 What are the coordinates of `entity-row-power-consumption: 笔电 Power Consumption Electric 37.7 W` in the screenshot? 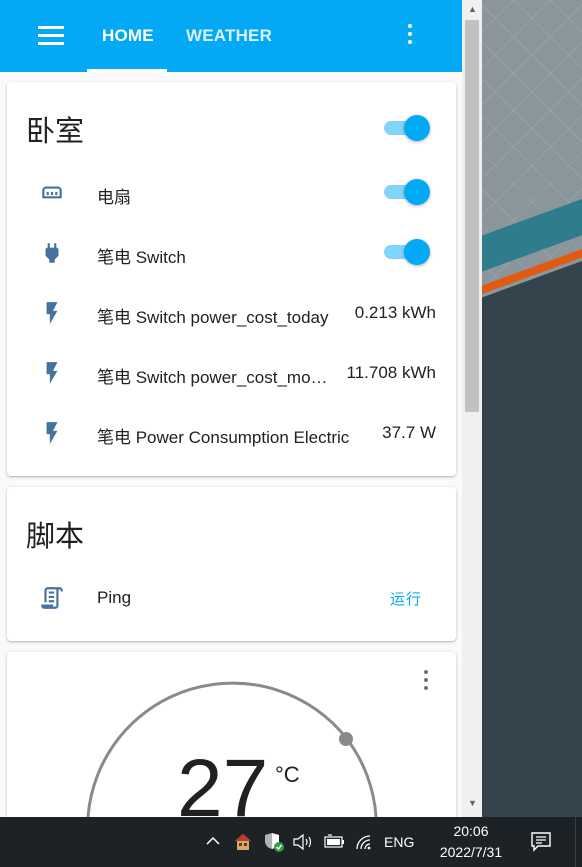 It's located at (231, 432).